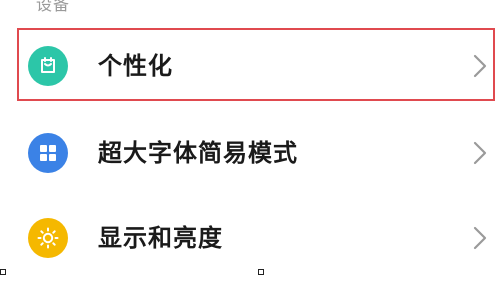  I want to click on sun-icon, so click(48, 238).